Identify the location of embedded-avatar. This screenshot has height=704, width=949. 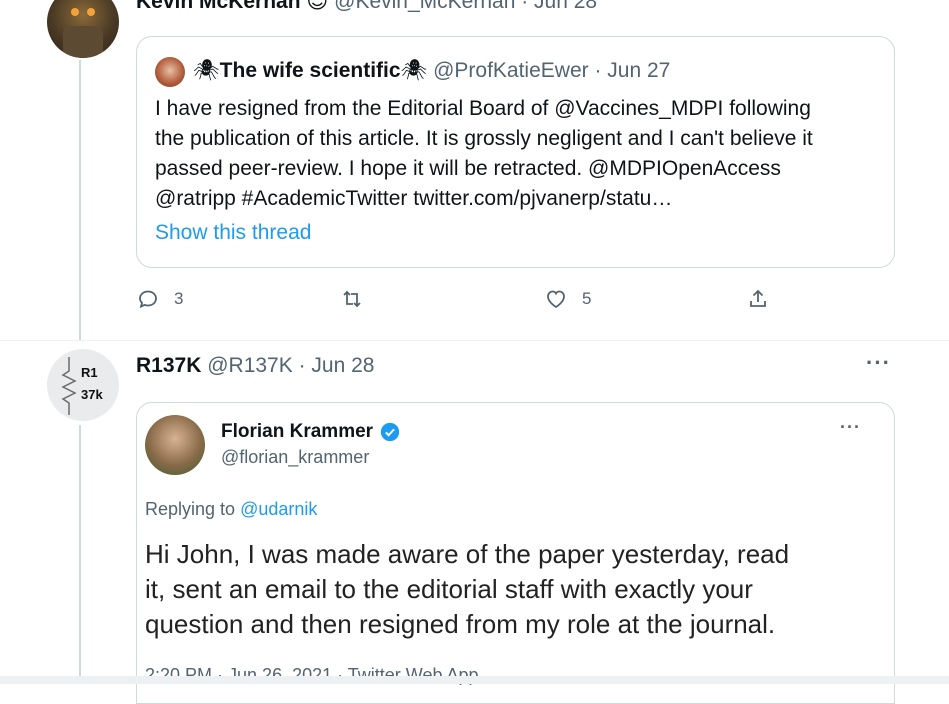
(175, 445).